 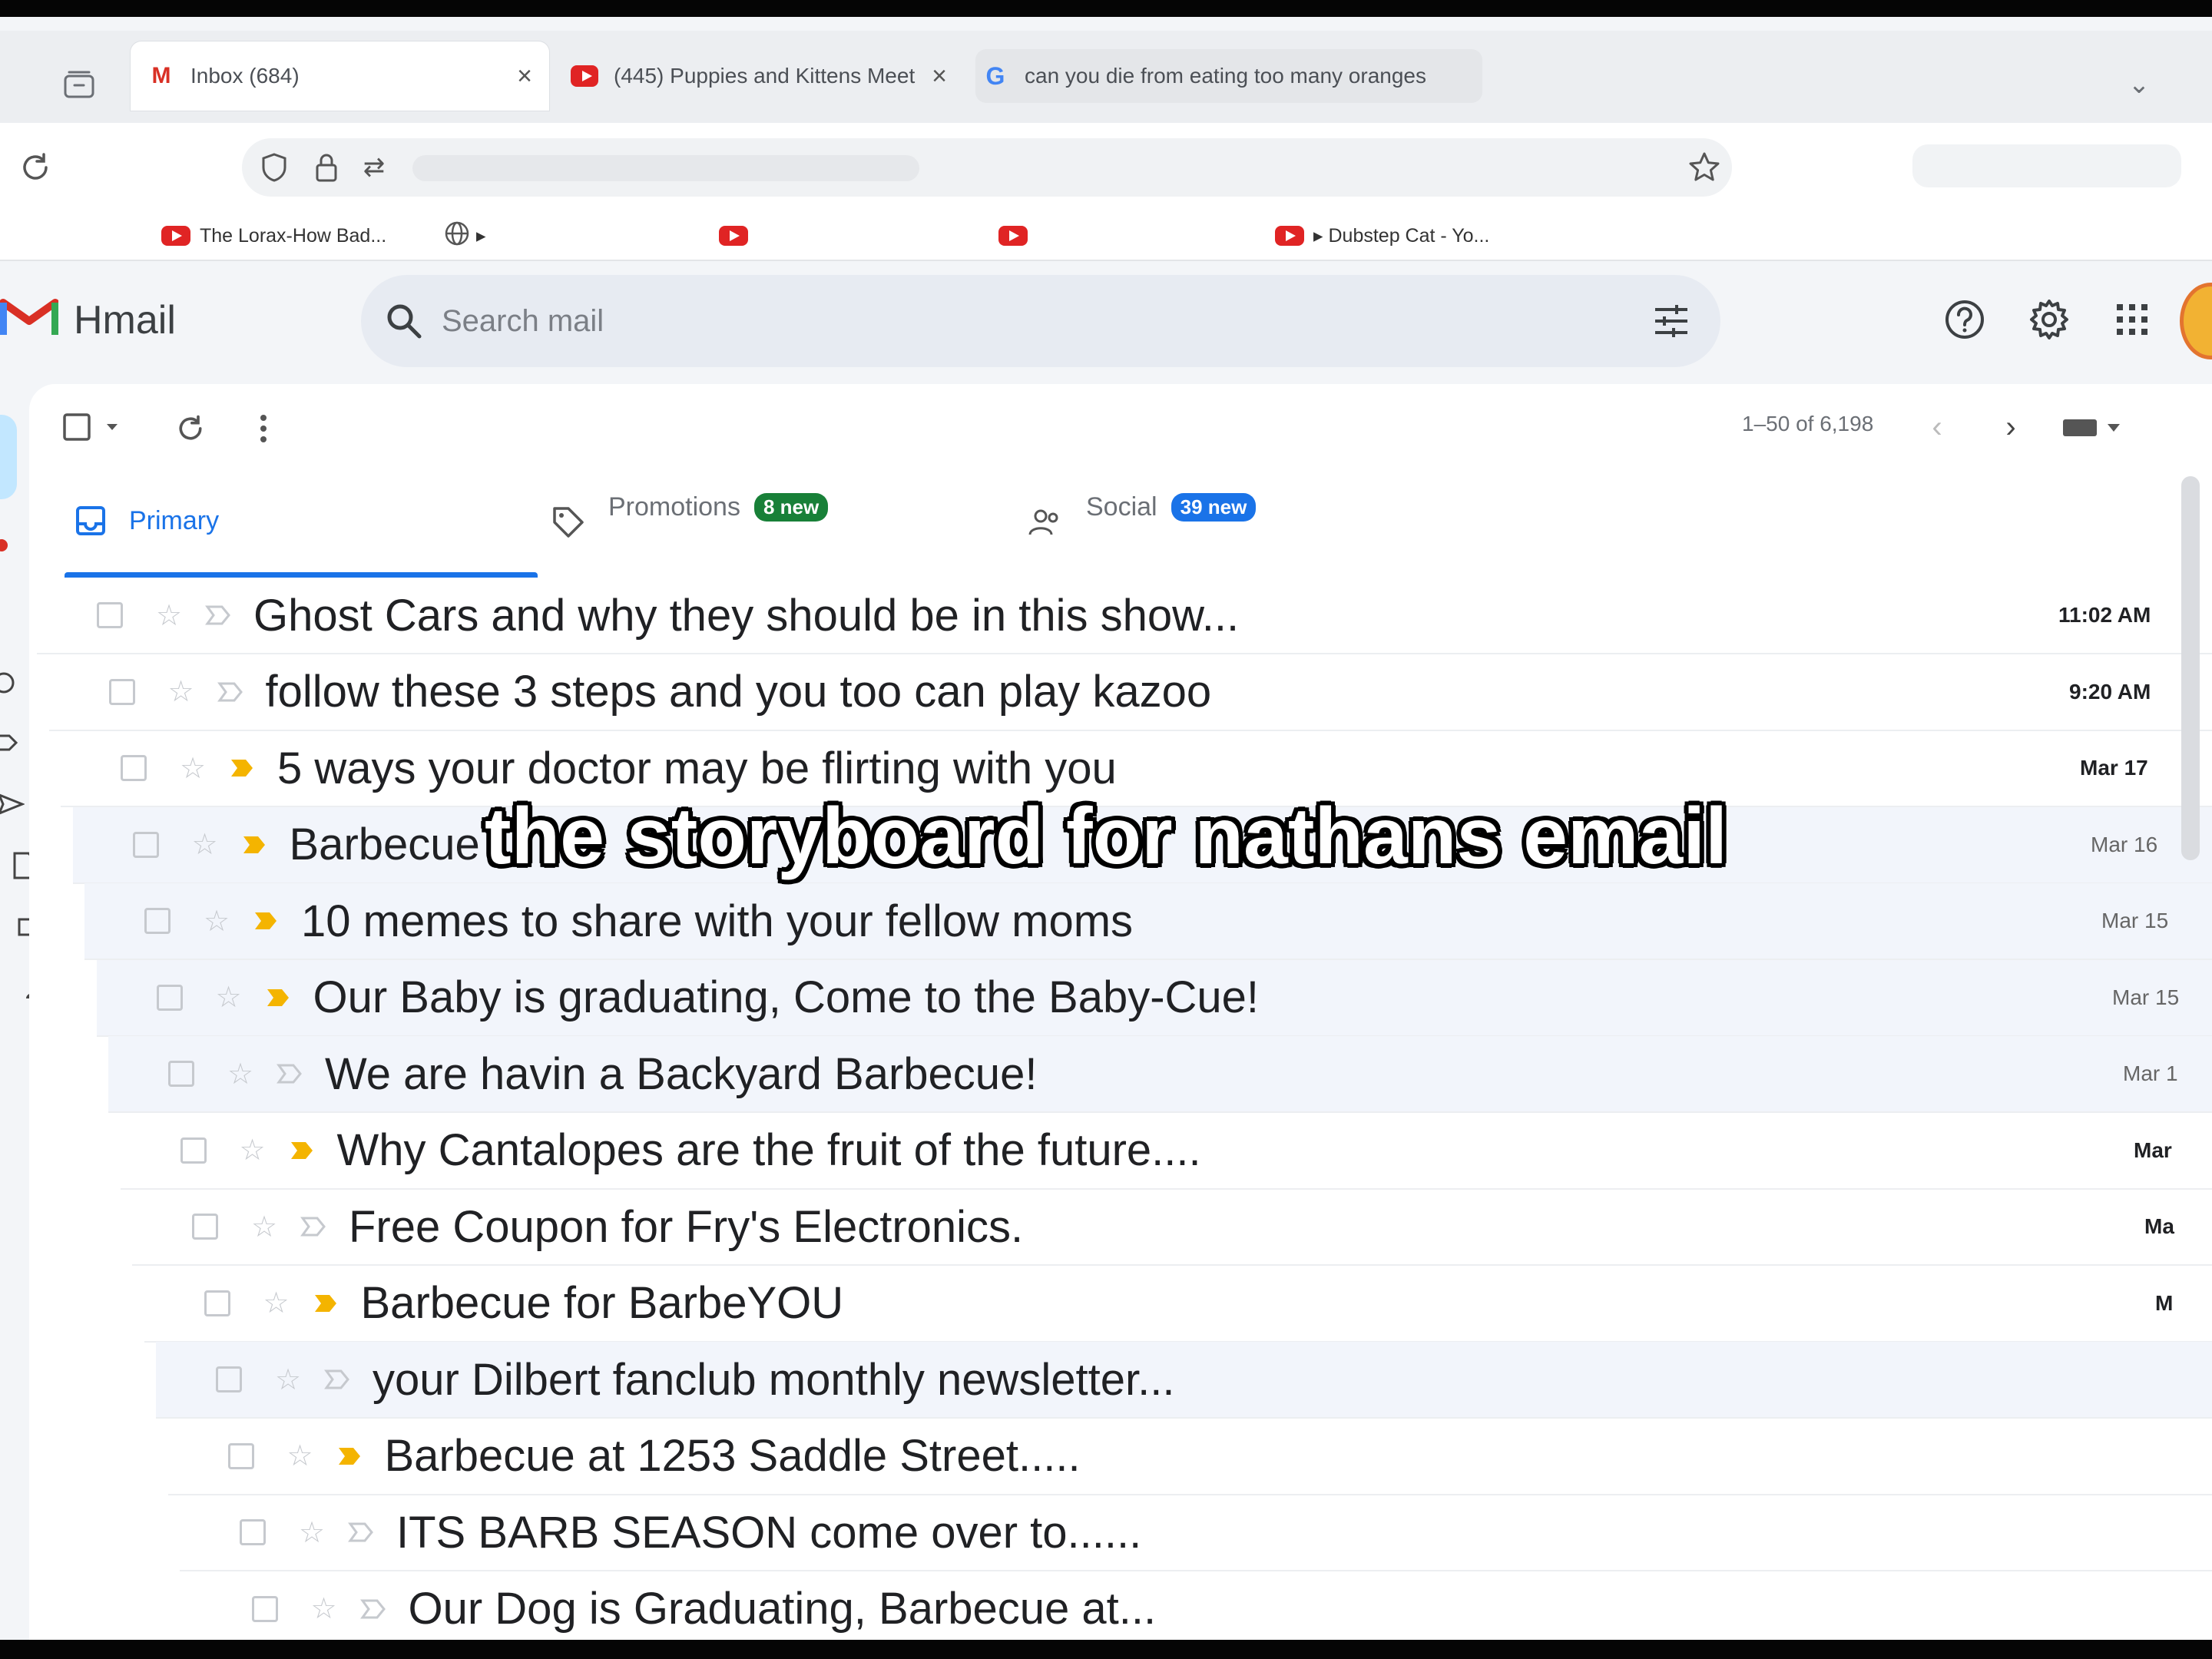 I want to click on active-tab-indicator, so click(x=302, y=575).